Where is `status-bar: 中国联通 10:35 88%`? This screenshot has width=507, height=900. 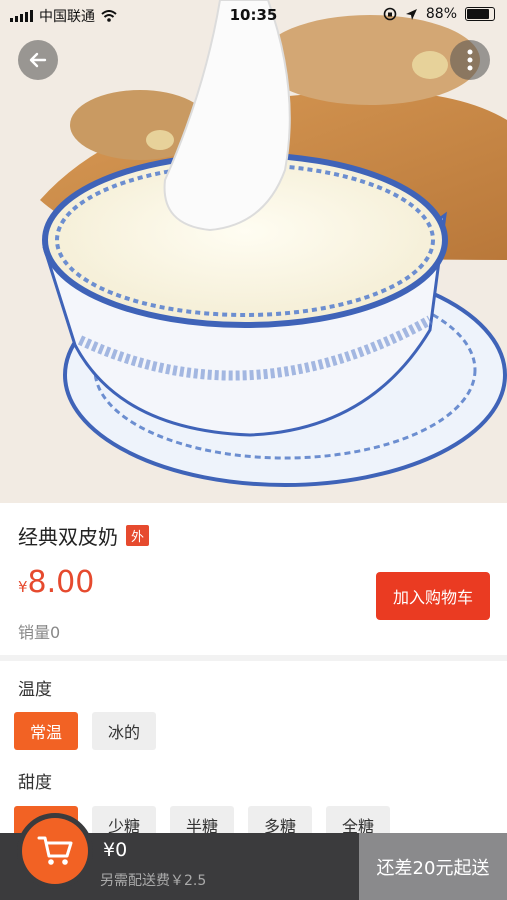 status-bar: 中国联通 10:35 88% is located at coordinates (253, 15).